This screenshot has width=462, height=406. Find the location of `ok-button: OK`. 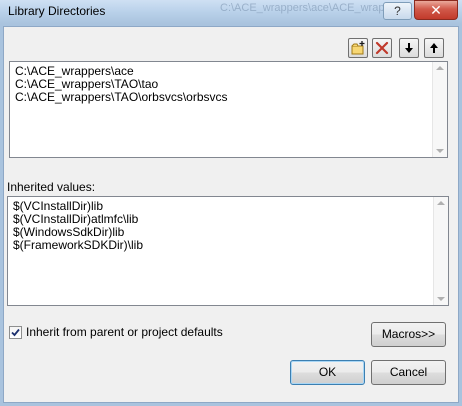

ok-button: OK is located at coordinates (327, 372).